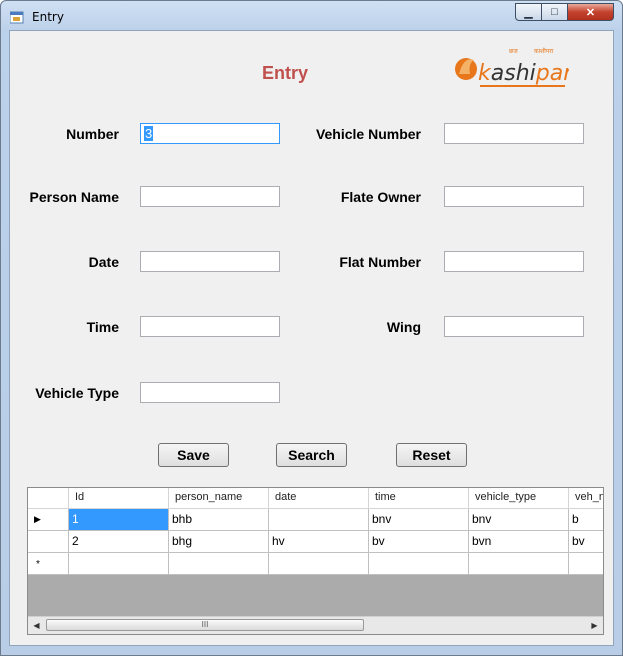 This screenshot has height=656, width=623. What do you see at coordinates (380, 262) in the screenshot?
I see `flat-number-label: Flat Number` at bounding box center [380, 262].